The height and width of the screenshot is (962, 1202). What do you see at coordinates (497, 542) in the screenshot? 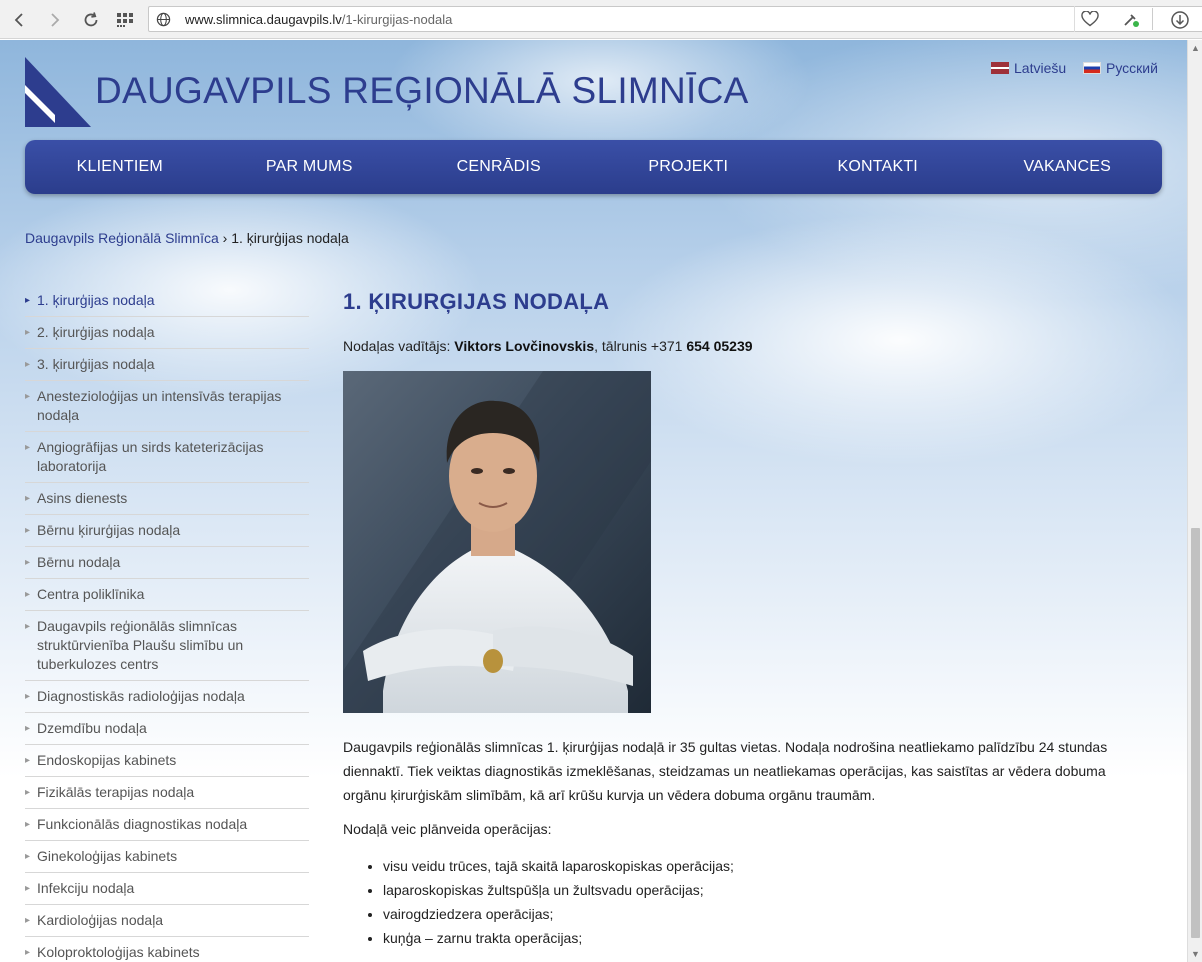
I see `department-head-photo` at bounding box center [497, 542].